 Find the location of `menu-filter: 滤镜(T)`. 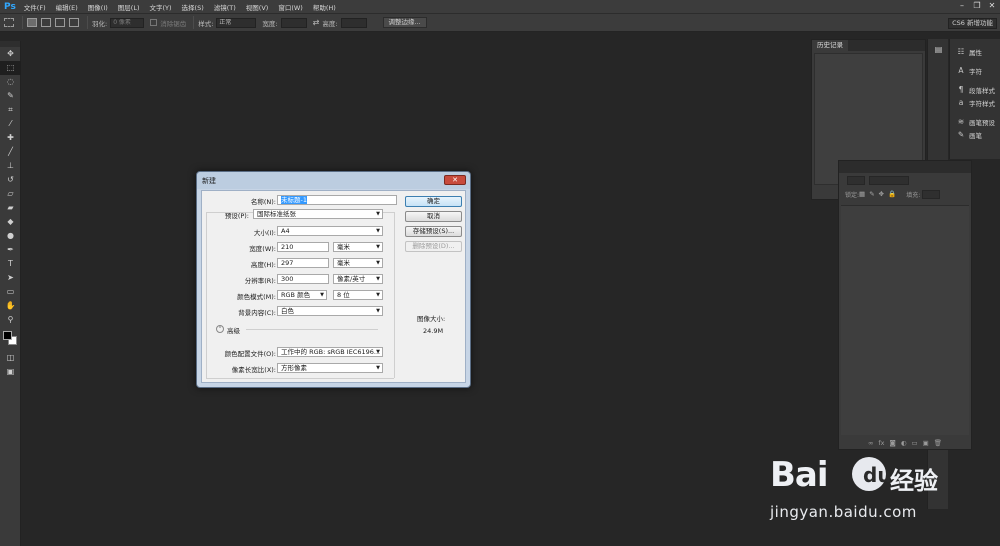

menu-filter: 滤镜(T) is located at coordinates (225, 7).